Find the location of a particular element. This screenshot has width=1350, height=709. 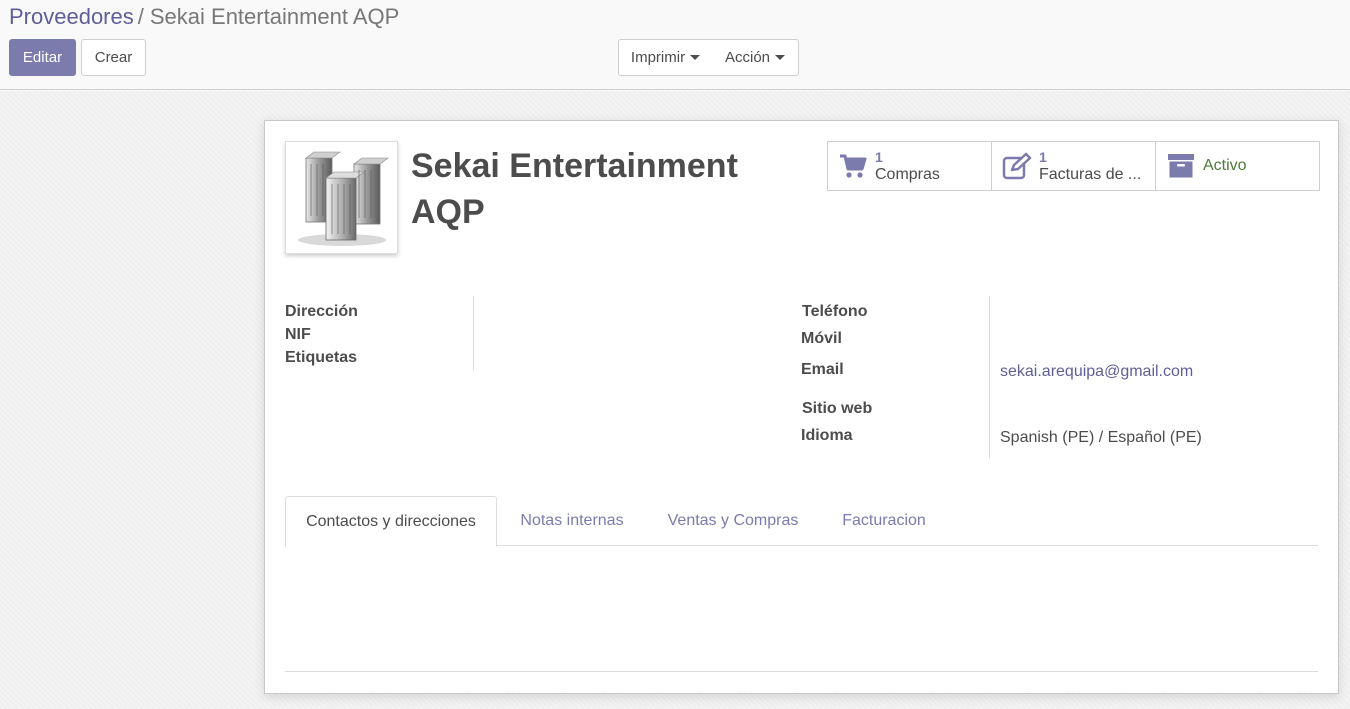

language-label: Idioma is located at coordinates (827, 435).